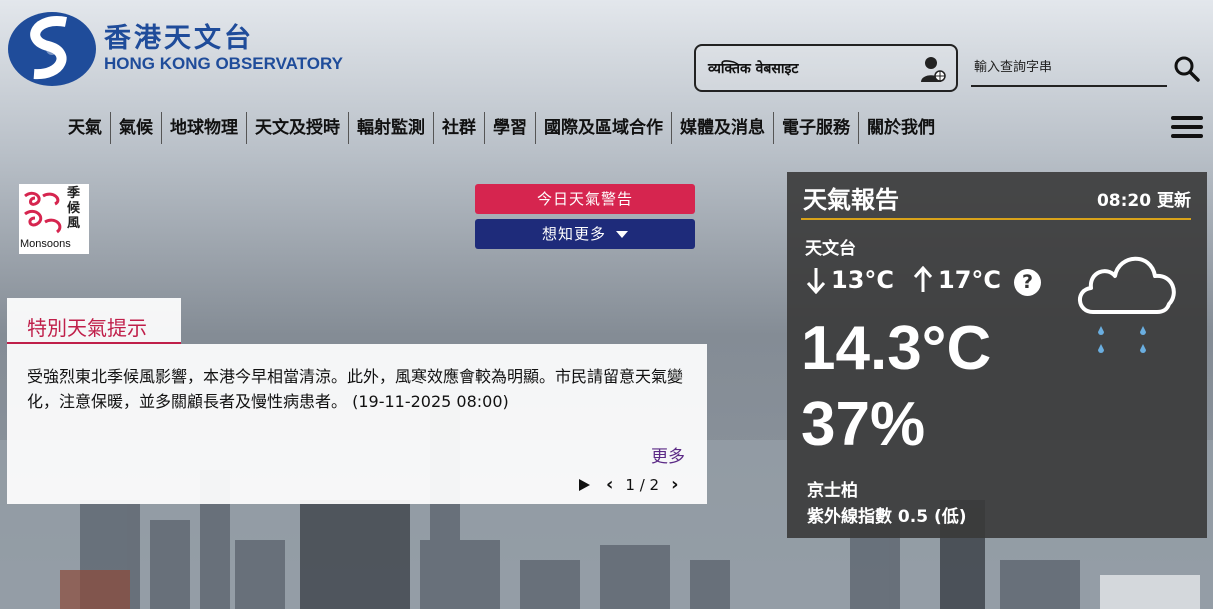  Describe the element at coordinates (52, 49) in the screenshot. I see `hko-logo-icon` at that location.